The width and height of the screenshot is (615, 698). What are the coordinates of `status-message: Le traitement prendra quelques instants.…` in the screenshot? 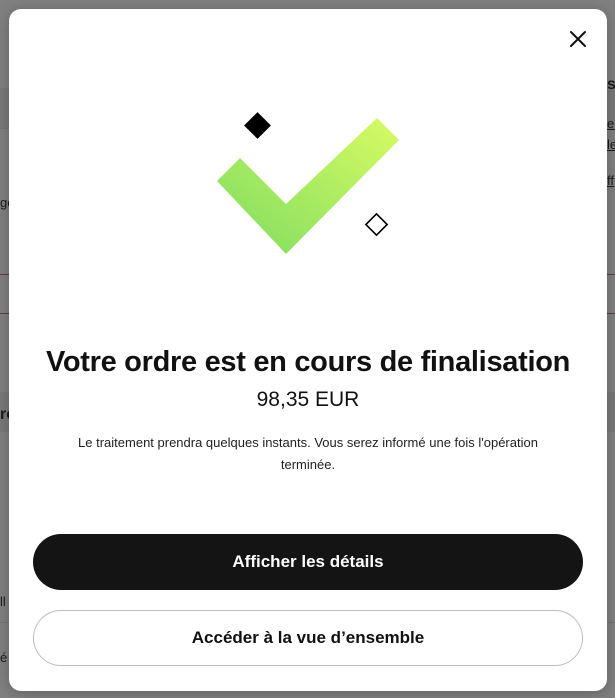 It's located at (308, 453).